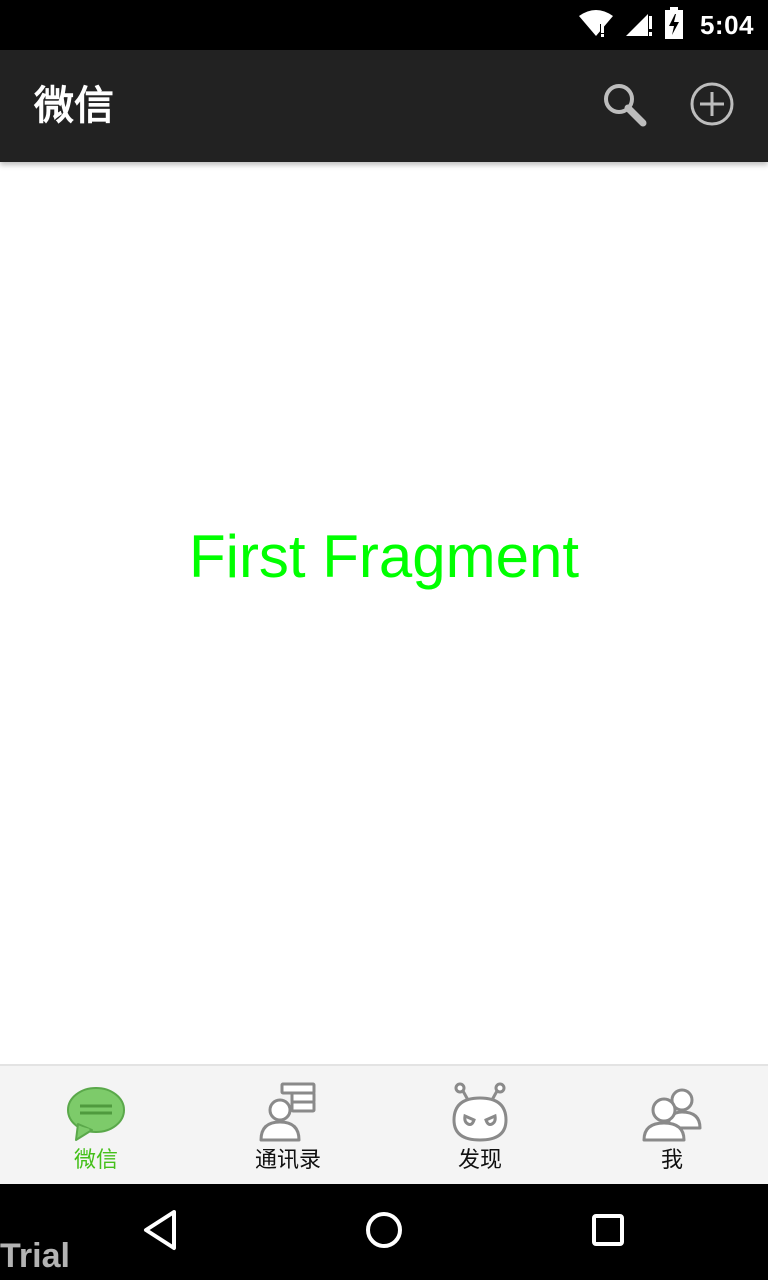 This screenshot has height=1280, width=768. Describe the element at coordinates (671, 1160) in the screenshot. I see `tab-label: 我` at that location.